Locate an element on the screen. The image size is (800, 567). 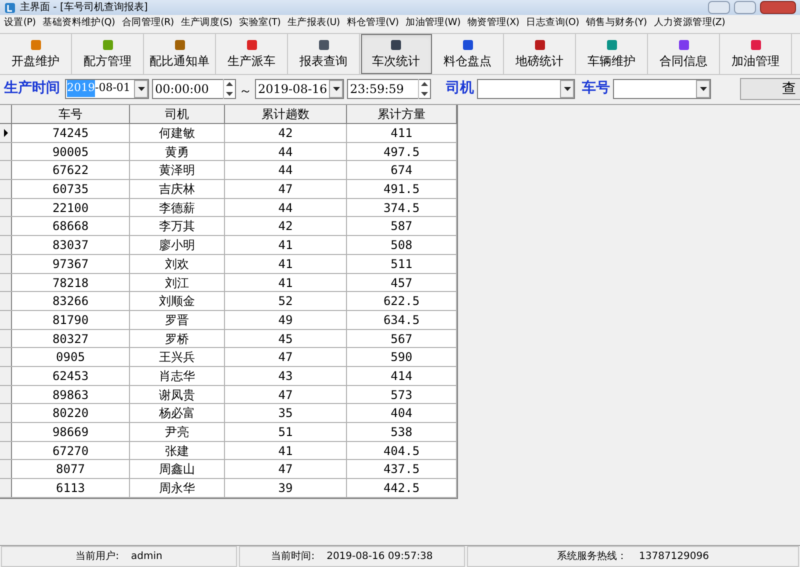
table-cell: 587 is located at coordinates (402, 226).